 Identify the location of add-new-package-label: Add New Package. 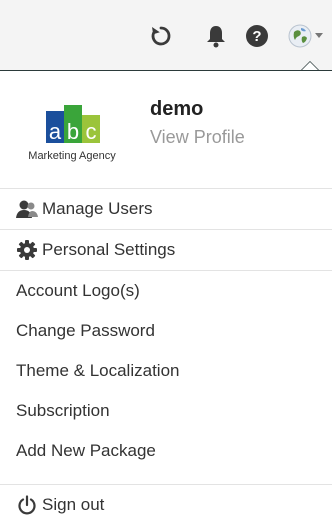
(86, 450).